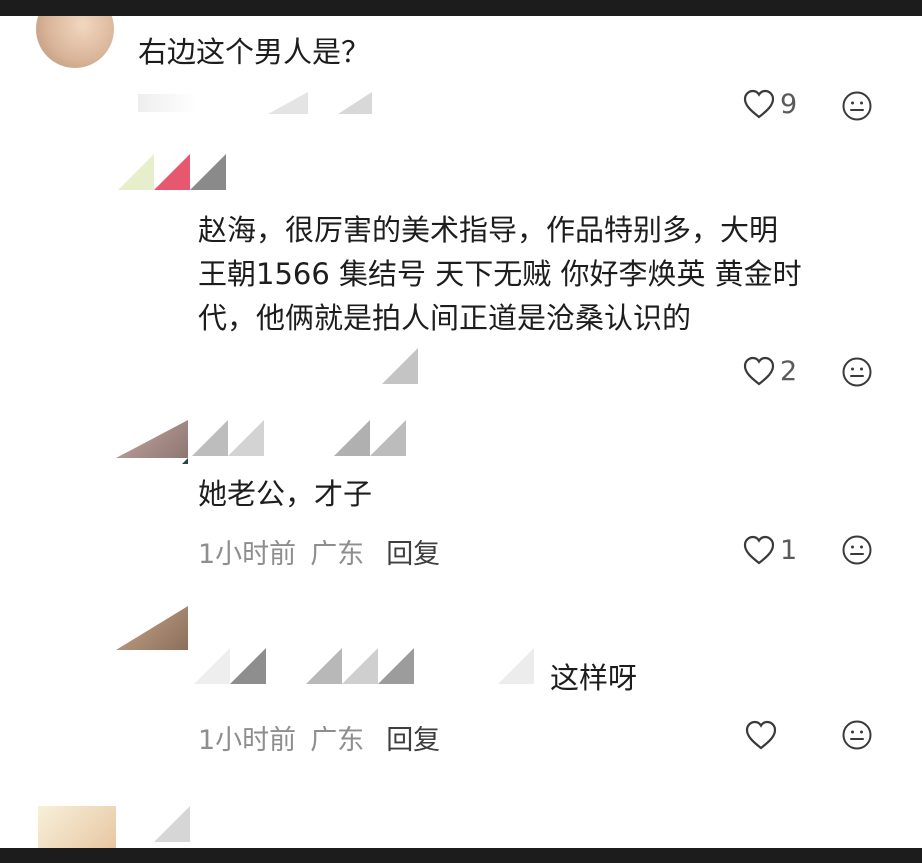  Describe the element at coordinates (461, 855) in the screenshot. I see `bottom-frame-bar` at that location.